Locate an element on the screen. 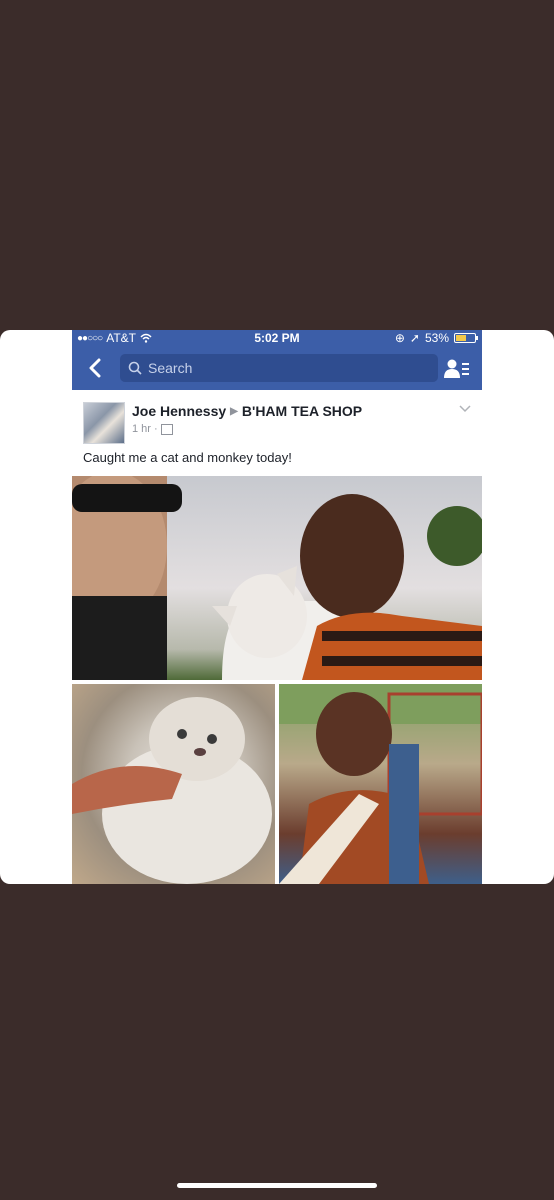 The image size is (554, 1200). home-indicator is located at coordinates (277, 1185).